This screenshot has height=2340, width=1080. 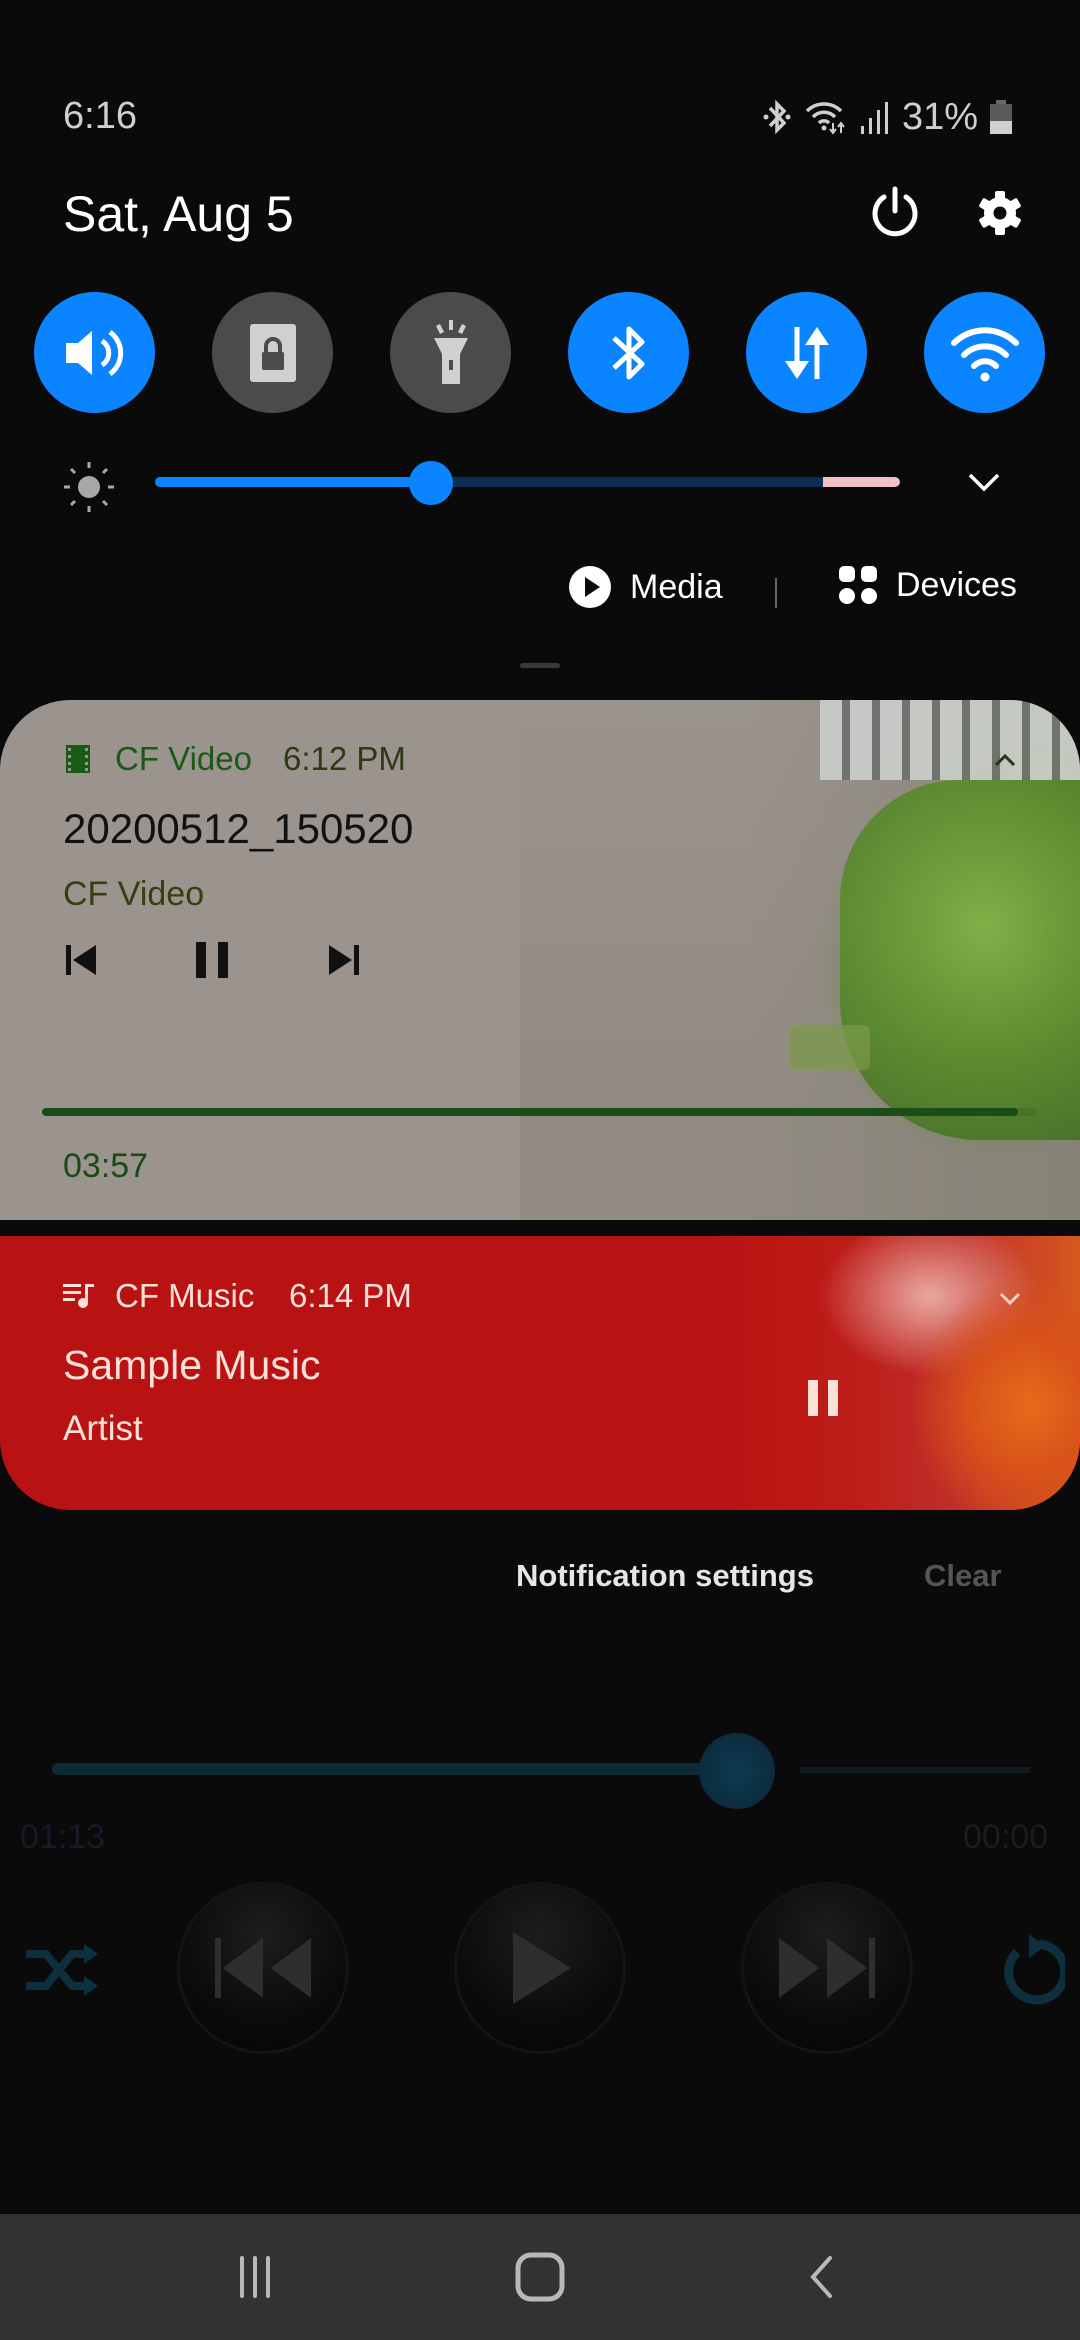 I want to click on fast-forward-icon, so click(x=827, y=1968).